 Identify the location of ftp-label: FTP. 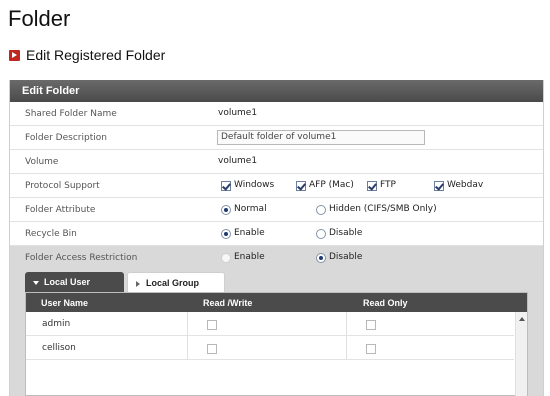
(388, 185).